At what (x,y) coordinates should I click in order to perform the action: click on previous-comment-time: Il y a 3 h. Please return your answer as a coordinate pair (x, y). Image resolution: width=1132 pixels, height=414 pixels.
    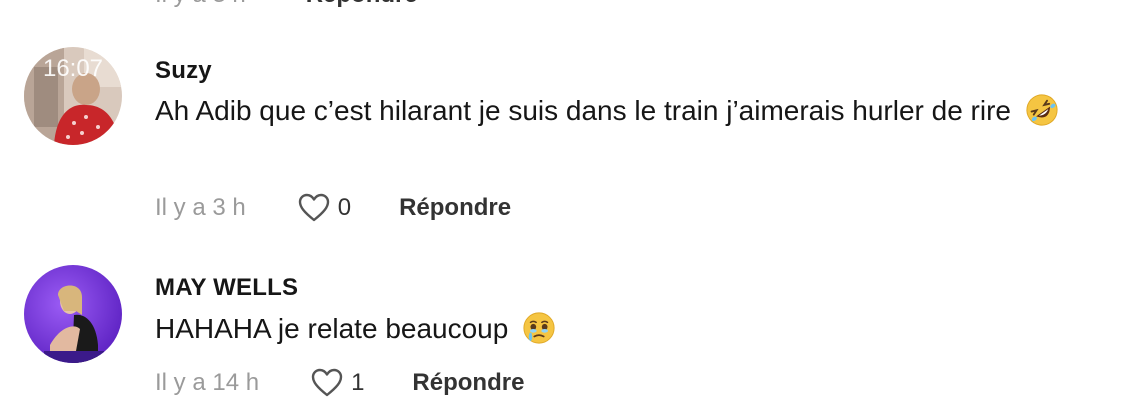
    Looking at the image, I should click on (200, 4).